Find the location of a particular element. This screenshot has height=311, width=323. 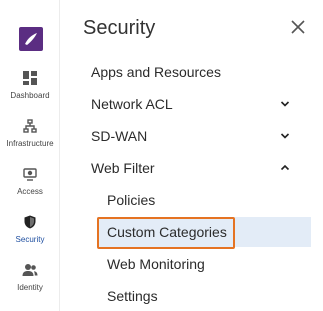

rail-item-identity: Identity is located at coordinates (30, 284).